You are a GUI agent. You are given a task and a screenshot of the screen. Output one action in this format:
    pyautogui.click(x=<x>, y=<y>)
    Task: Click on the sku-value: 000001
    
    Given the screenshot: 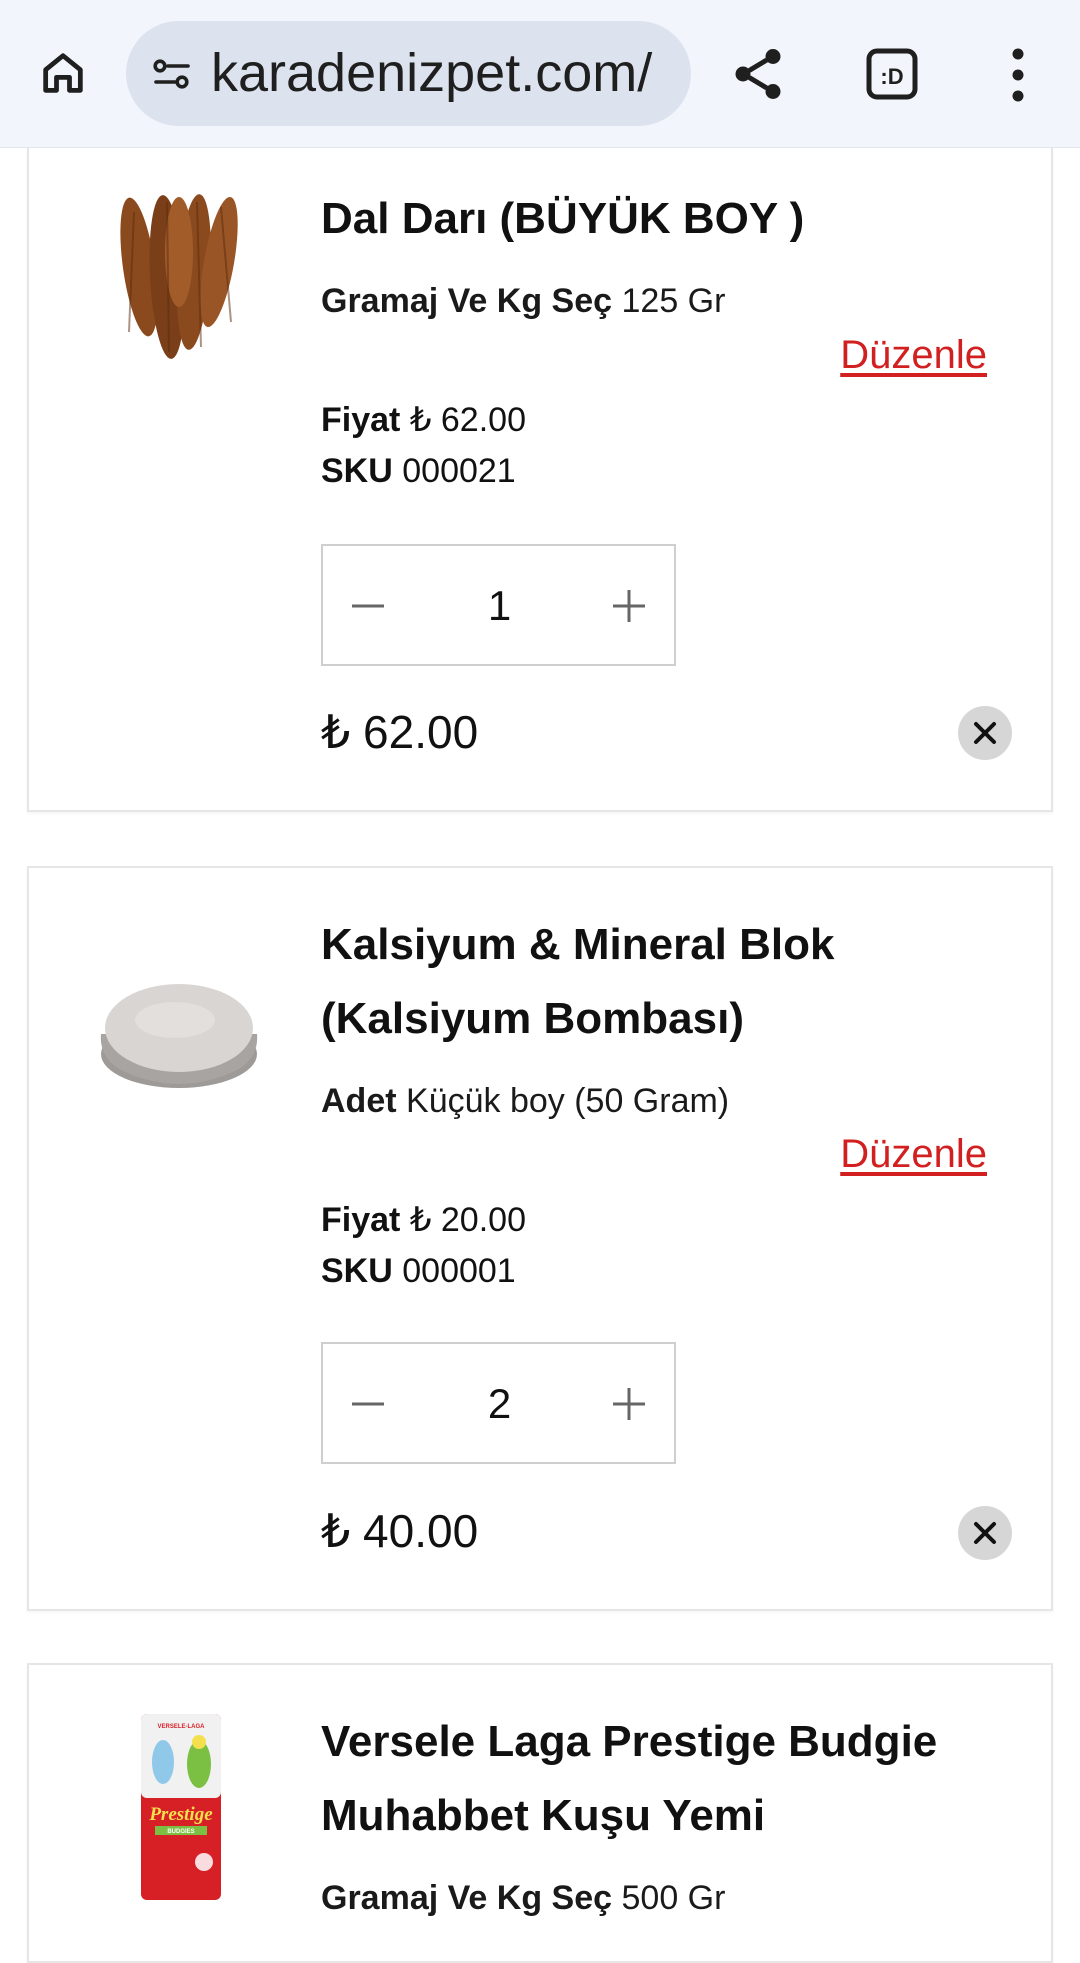 What is the action you would take?
    pyautogui.click(x=459, y=1271)
    